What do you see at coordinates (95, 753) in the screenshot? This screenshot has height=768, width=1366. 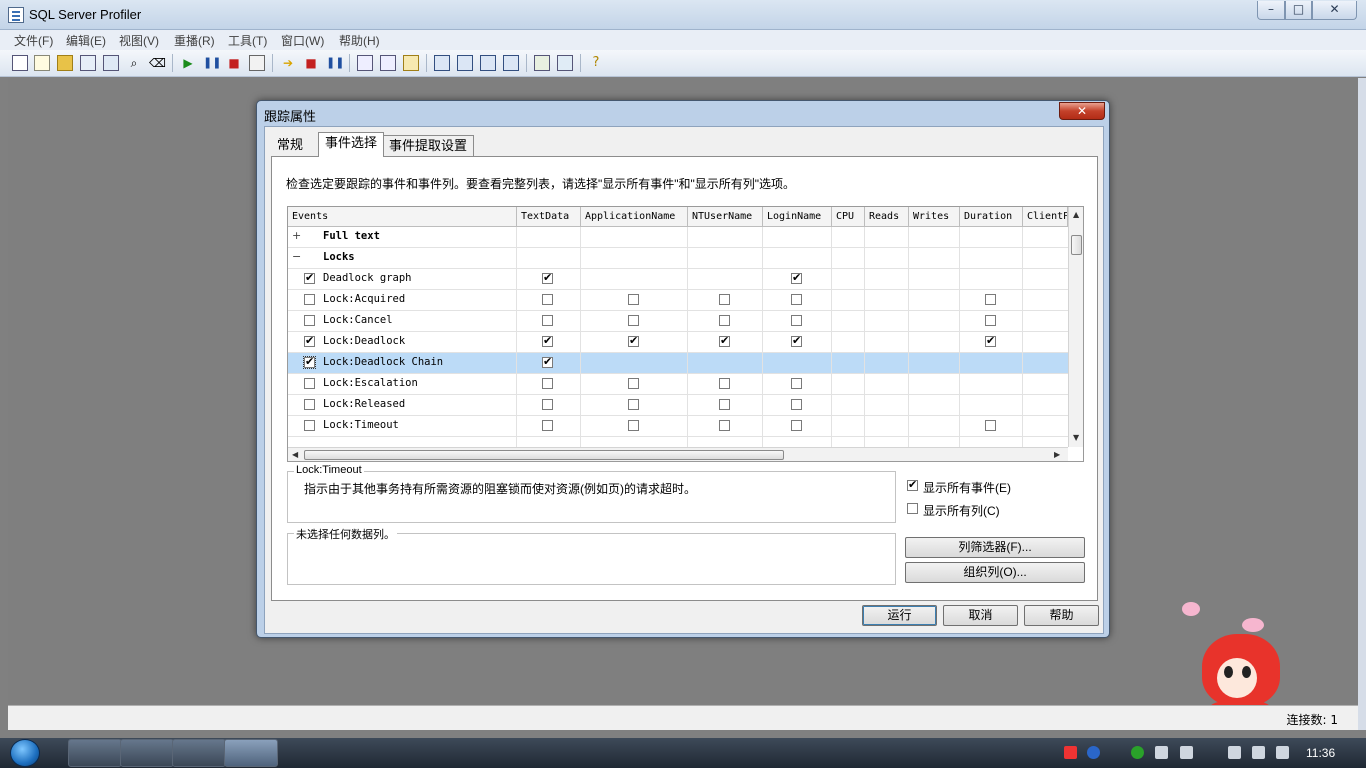 I see `taskbar-app-skype` at bounding box center [95, 753].